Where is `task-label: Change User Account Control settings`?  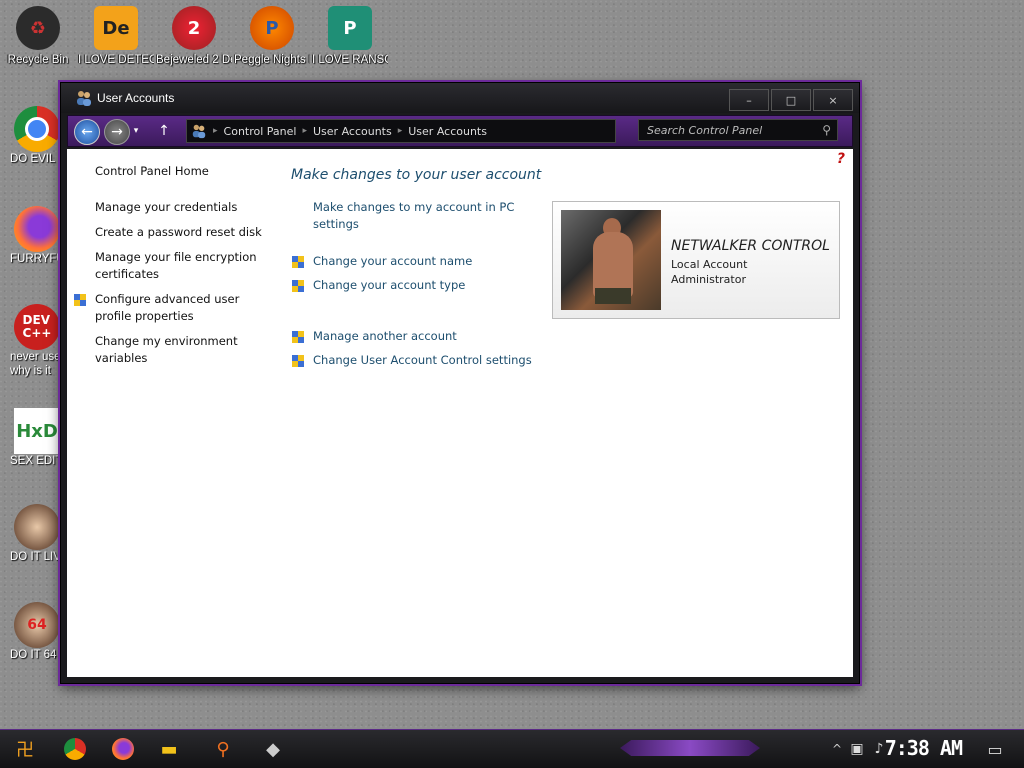 task-label: Change User Account Control settings is located at coordinates (422, 360).